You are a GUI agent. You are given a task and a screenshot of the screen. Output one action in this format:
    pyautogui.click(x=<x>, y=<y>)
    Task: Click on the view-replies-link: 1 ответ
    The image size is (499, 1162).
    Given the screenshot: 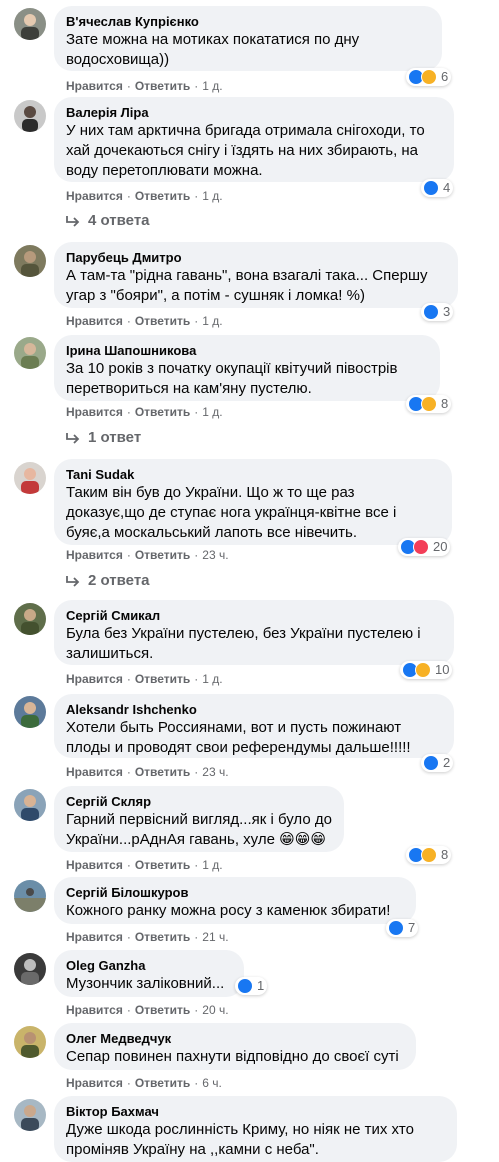 What is the action you would take?
    pyautogui.click(x=103, y=437)
    